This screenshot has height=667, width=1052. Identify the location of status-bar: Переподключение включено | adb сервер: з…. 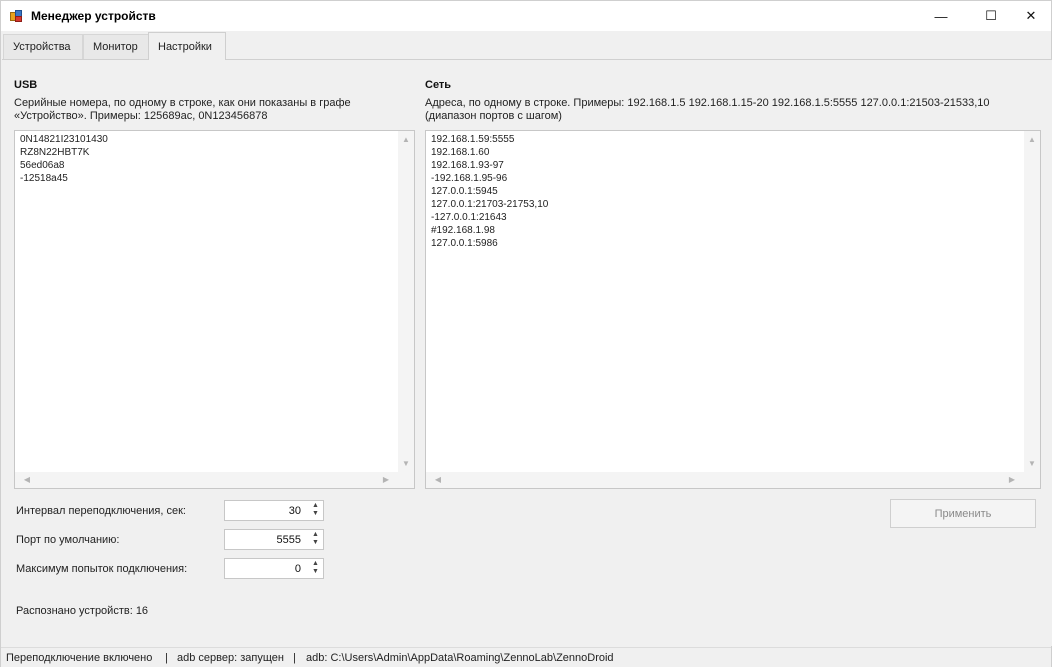
(526, 657).